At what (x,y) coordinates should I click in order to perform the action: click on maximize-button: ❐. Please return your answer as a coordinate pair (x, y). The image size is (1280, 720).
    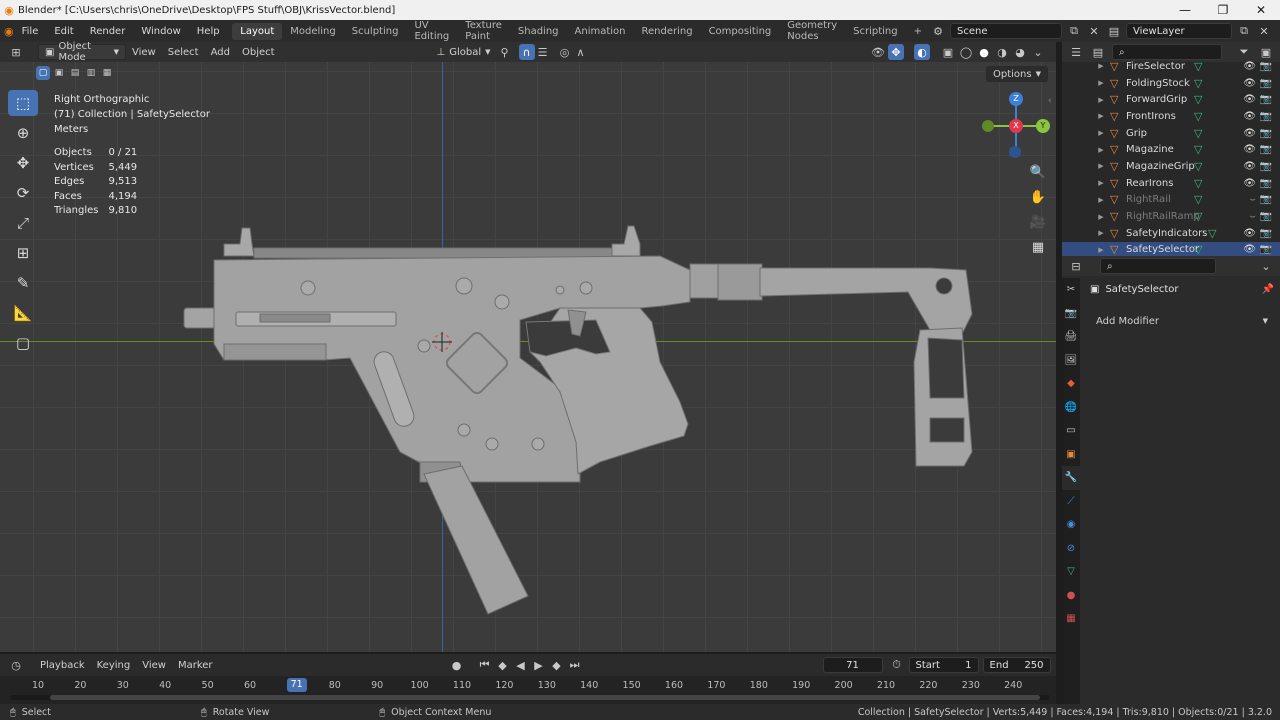
    Looking at the image, I should click on (1223, 10).